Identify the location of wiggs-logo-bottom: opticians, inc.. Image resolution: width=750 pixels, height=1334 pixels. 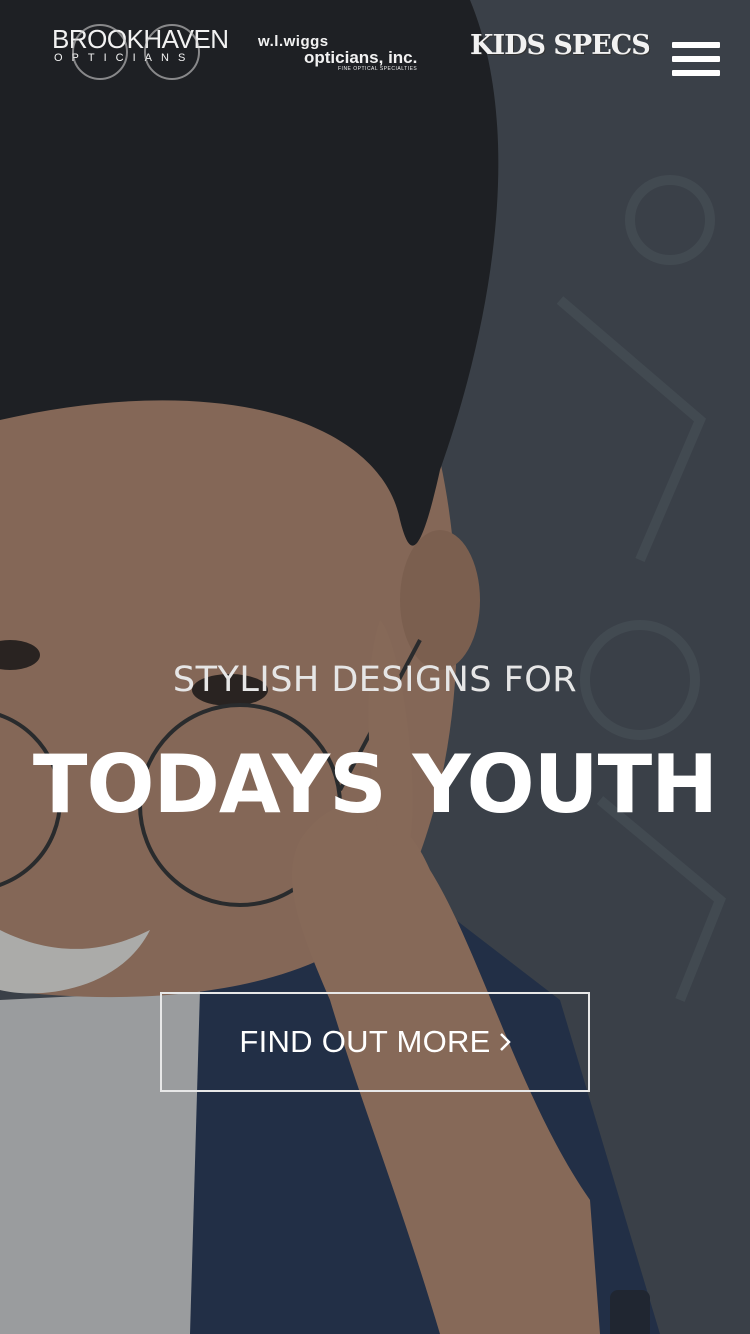
(361, 57).